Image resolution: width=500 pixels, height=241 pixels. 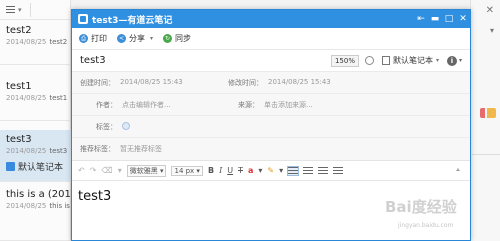 What do you see at coordinates (271, 149) in the screenshot?
I see `meta-row-suggested: 推荐标签： 暂无推荐标签` at bounding box center [271, 149].